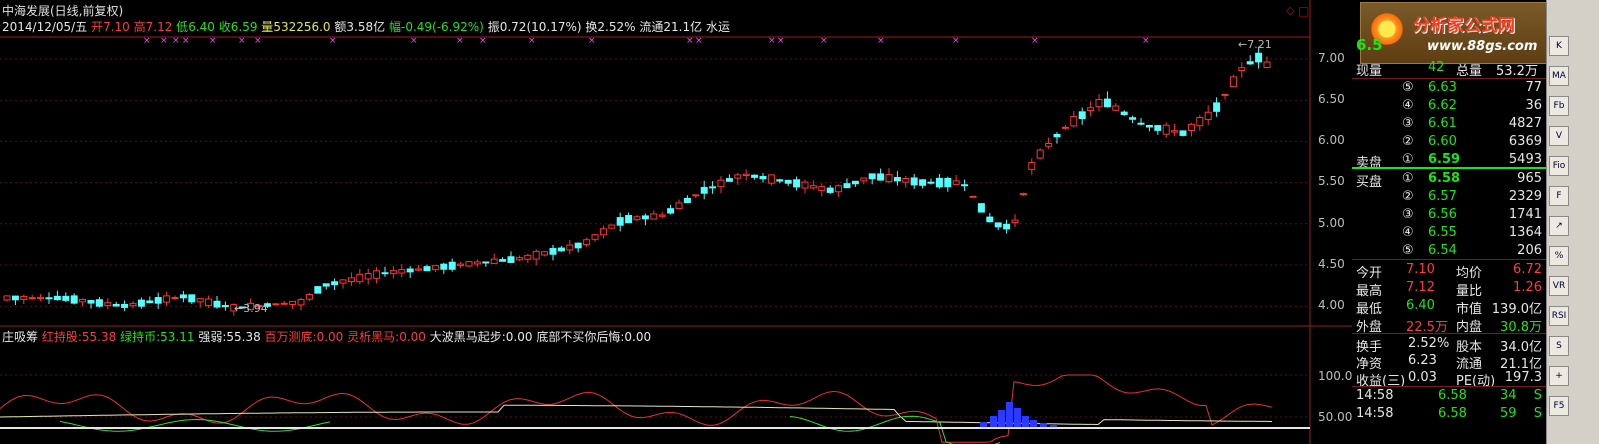  Describe the element at coordinates (290, 337) in the screenshot. I see `indicator-label: 百万测底:` at that location.